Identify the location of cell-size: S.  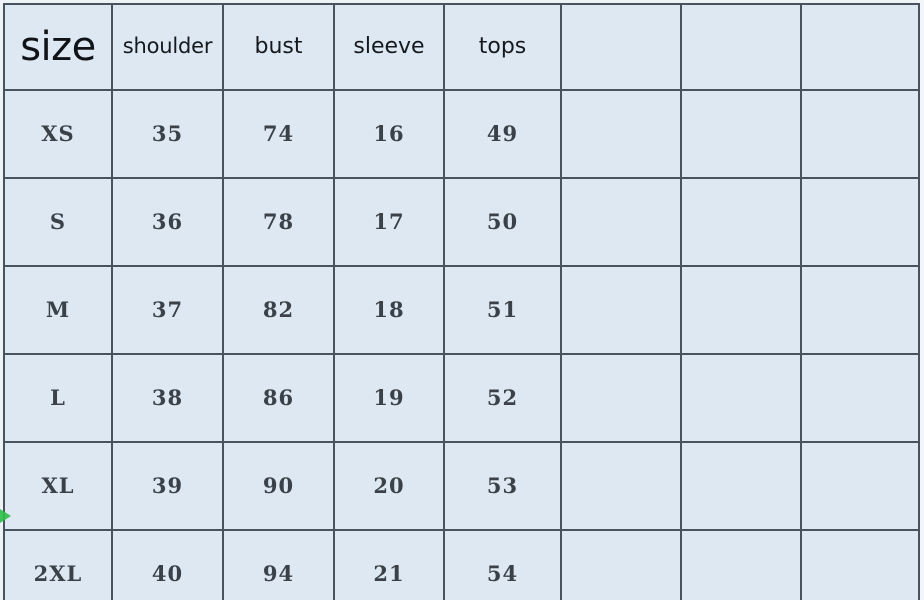
(58, 222).